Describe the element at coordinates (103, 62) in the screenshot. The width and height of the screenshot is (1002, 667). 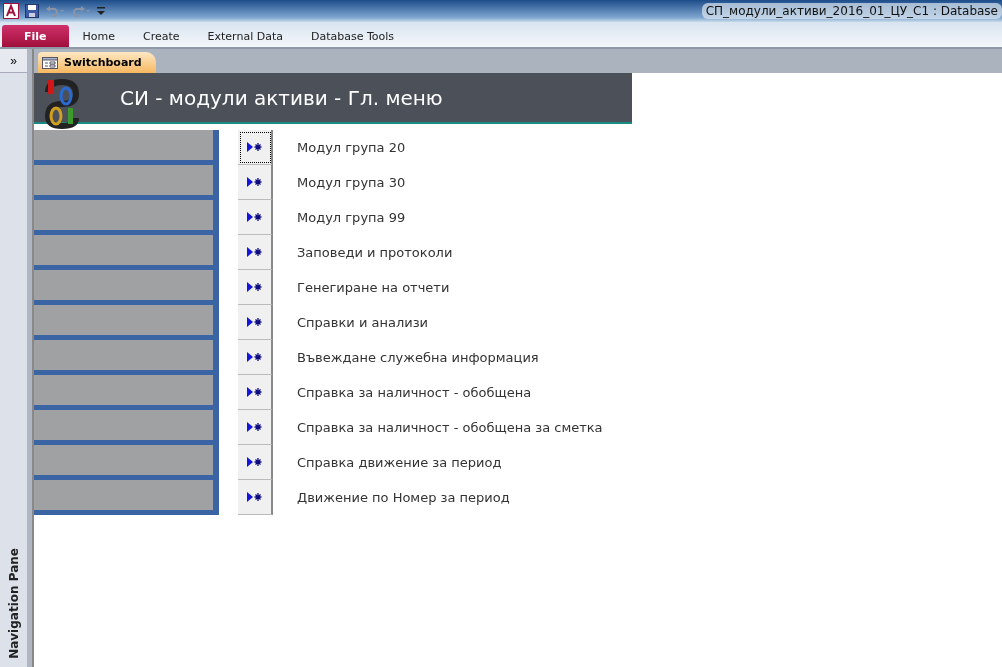
I see `document-tab-label: Switchboard` at that location.